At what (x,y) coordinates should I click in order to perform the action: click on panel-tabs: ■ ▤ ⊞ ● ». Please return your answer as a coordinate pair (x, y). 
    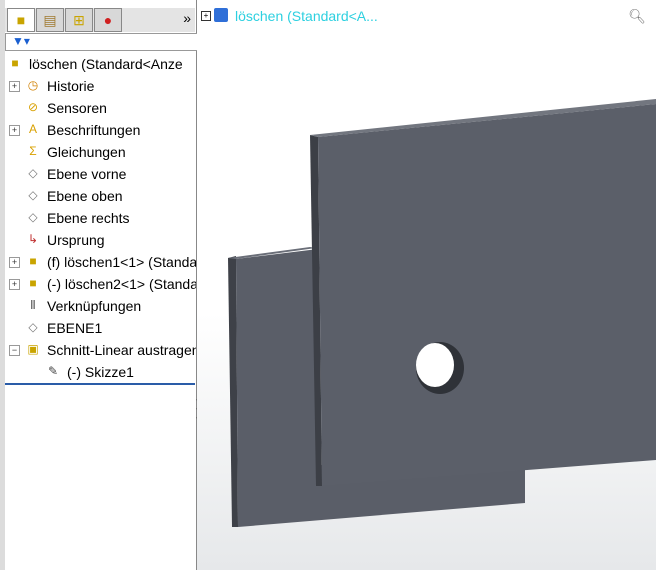
    Looking at the image, I should click on (100, 20).